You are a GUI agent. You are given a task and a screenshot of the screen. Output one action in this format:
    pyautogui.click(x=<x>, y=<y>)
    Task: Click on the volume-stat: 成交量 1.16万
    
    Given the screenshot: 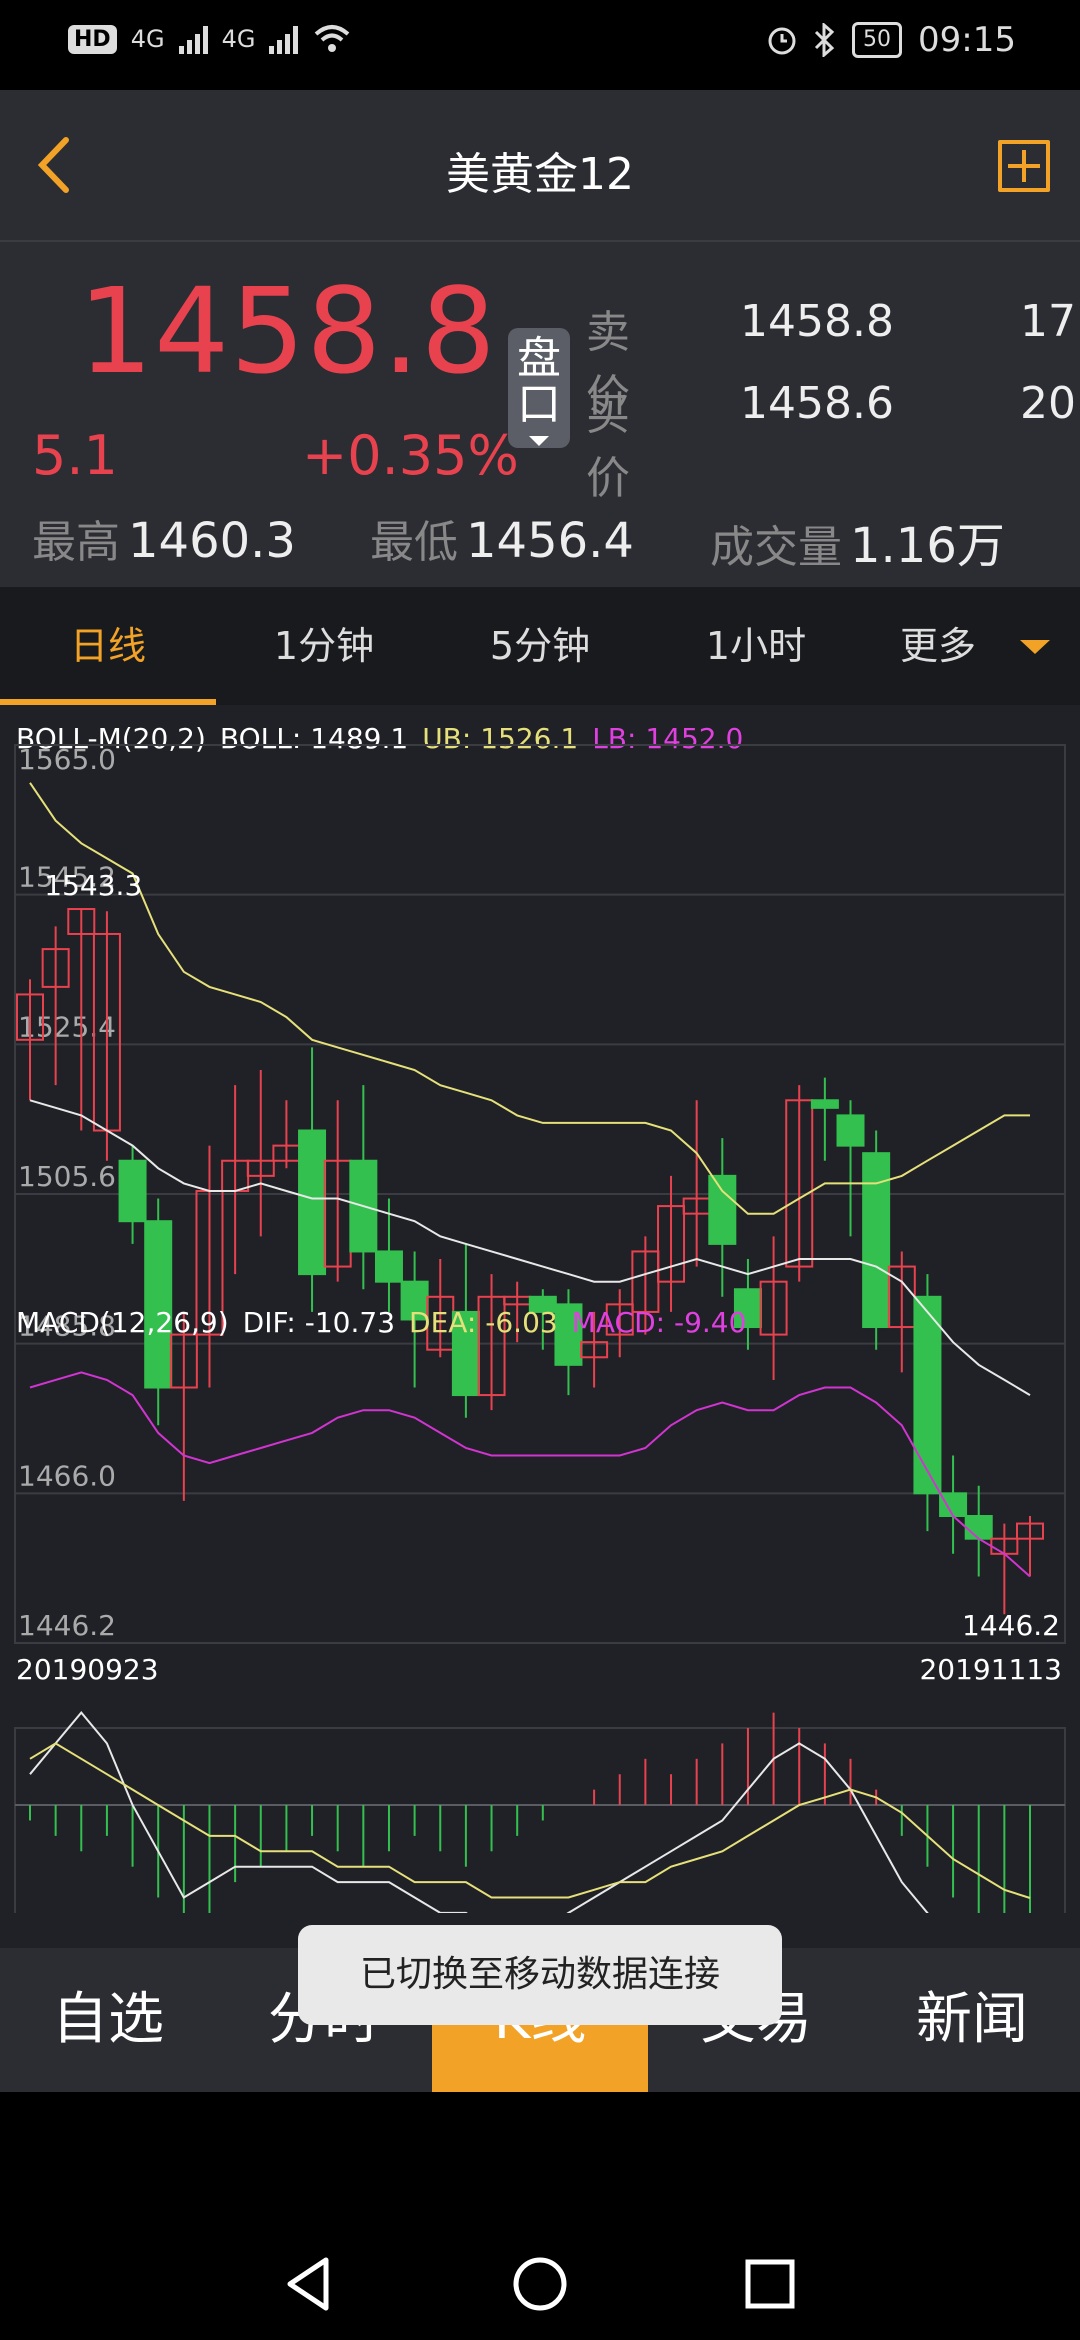 What is the action you would take?
    pyautogui.click(x=857, y=541)
    